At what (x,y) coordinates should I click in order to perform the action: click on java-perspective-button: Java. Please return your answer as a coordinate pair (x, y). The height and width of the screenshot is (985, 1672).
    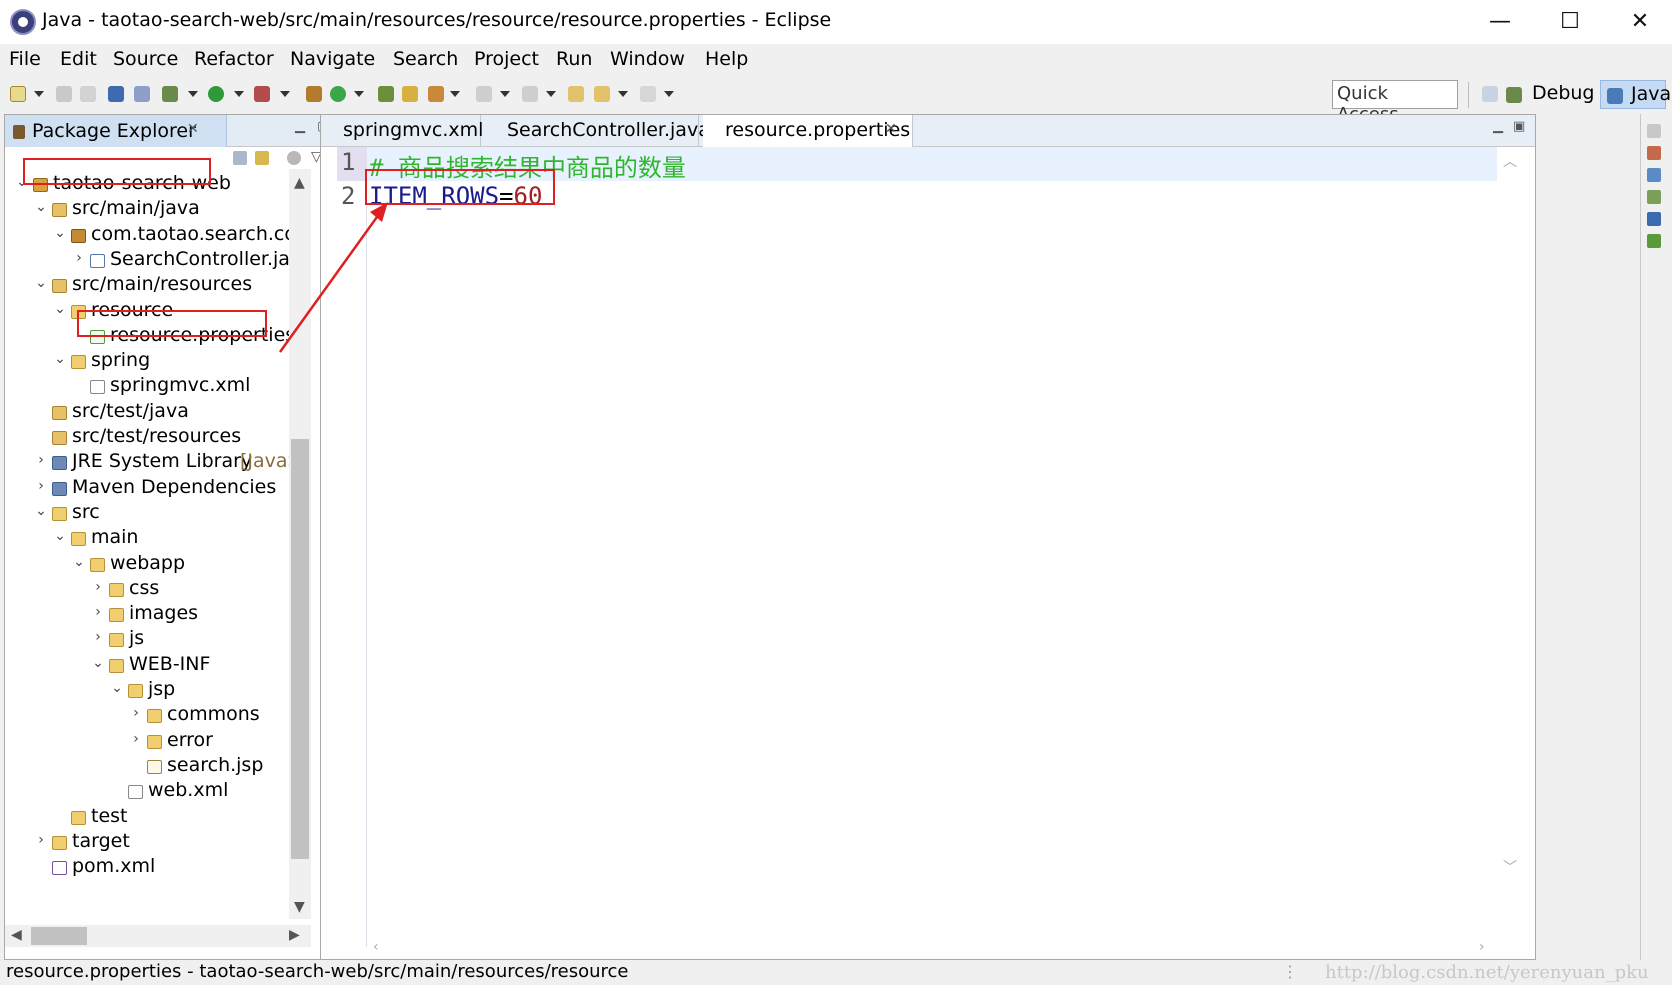
    Looking at the image, I should click on (1635, 94).